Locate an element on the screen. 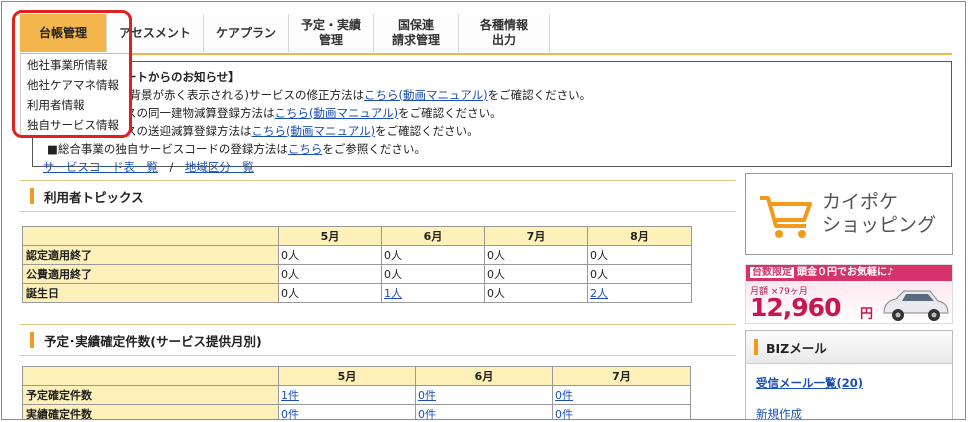  inbox-link: 受信メール一覧(20) is located at coordinates (809, 383).